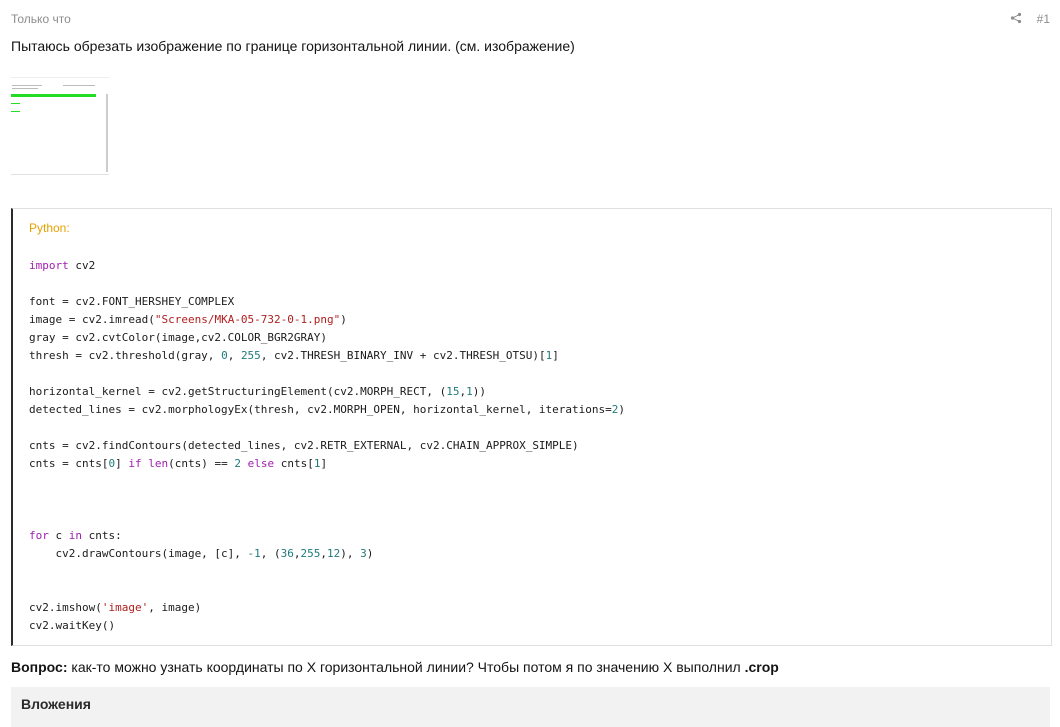 This screenshot has height=727, width=1060. Describe the element at coordinates (479, 391) in the screenshot. I see `code-token: ))` at that location.